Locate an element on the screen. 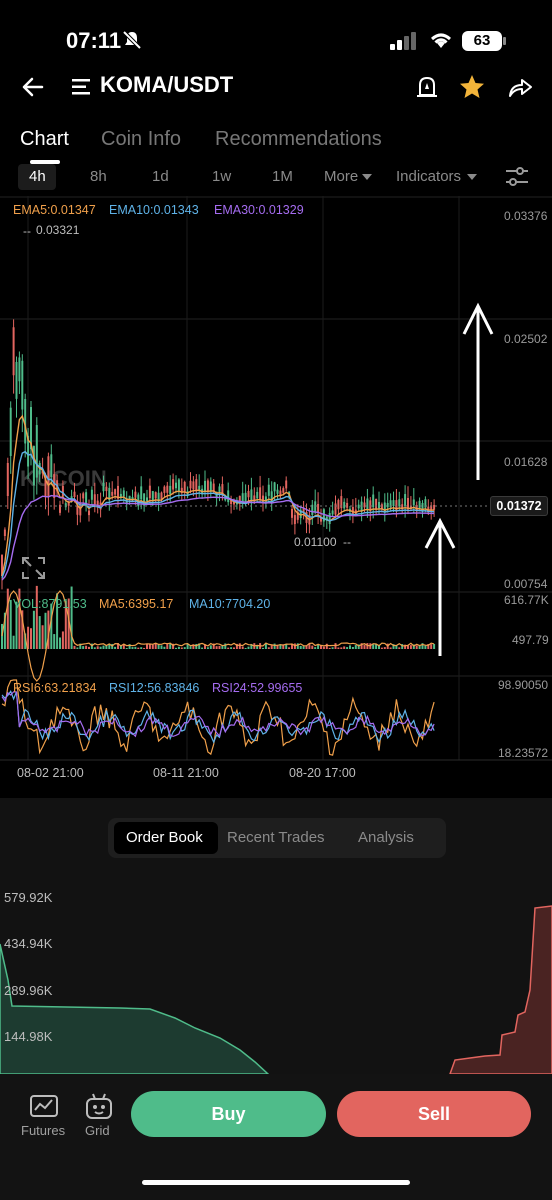  vol-ma10-legend: MA10:7704.20 is located at coordinates (230, 604).